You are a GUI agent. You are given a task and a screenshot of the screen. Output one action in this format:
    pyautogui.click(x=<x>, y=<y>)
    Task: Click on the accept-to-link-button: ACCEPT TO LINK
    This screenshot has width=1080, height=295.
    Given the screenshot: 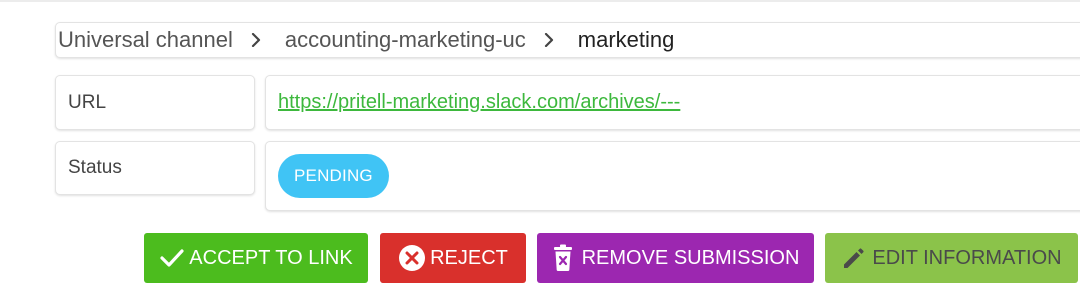 What is the action you would take?
    pyautogui.click(x=256, y=258)
    